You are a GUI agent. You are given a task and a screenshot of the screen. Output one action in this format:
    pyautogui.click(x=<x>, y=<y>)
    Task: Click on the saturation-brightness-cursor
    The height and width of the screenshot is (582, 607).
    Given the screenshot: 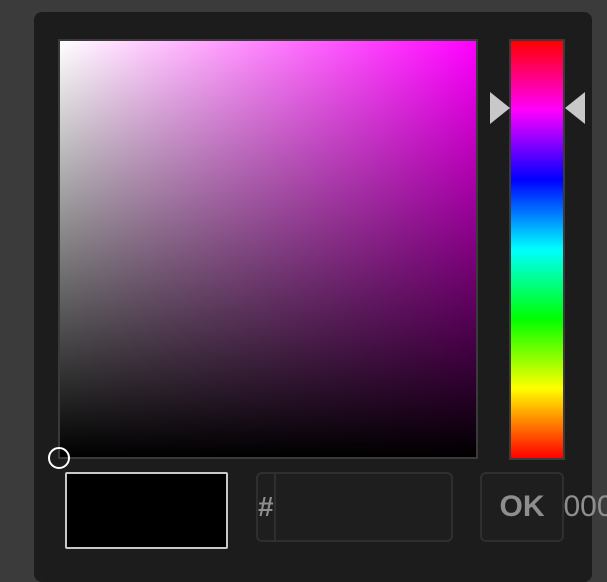 What is the action you would take?
    pyautogui.click(x=59, y=458)
    